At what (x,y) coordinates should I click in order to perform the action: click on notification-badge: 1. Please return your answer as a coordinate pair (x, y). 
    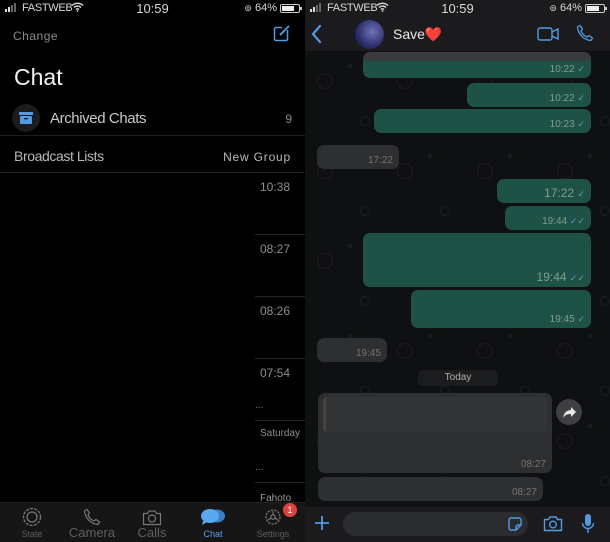
    Looking at the image, I should click on (290, 510).